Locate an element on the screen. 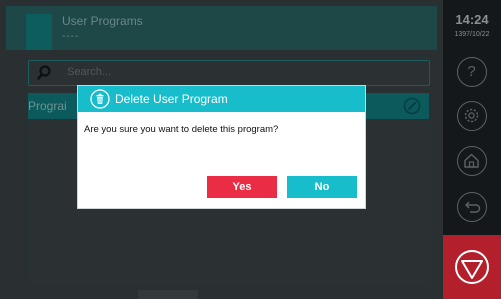 The width and height of the screenshot is (501, 299). bottom-decoration is located at coordinates (168, 294).